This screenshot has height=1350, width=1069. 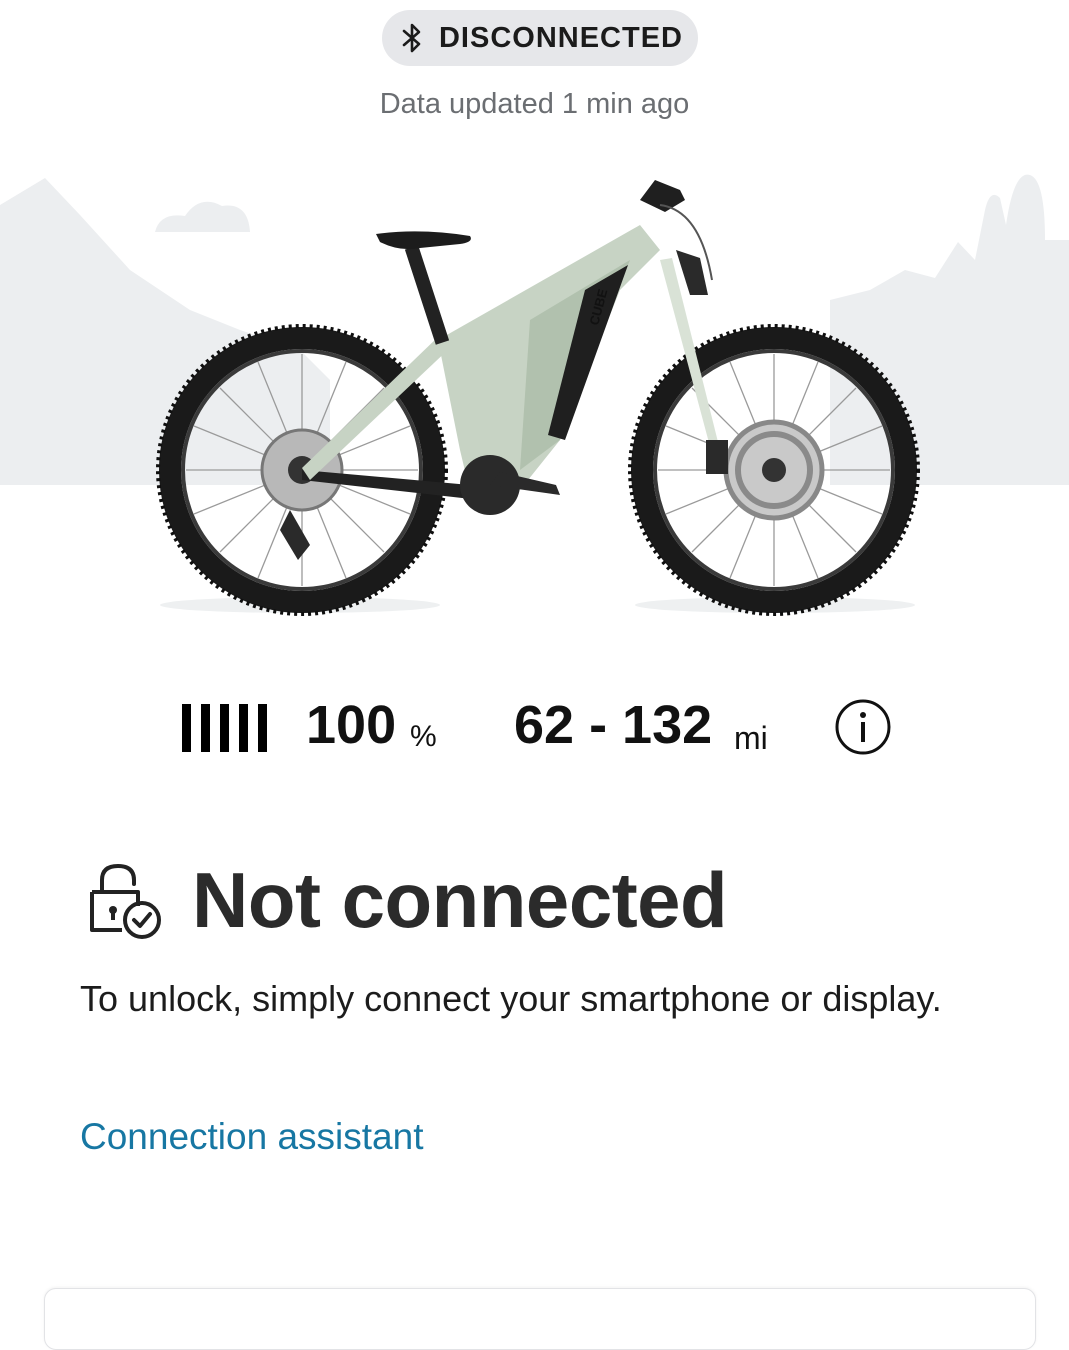 What do you see at coordinates (560, 37) in the screenshot?
I see `connection-status-label: DISCONNECTED` at bounding box center [560, 37].